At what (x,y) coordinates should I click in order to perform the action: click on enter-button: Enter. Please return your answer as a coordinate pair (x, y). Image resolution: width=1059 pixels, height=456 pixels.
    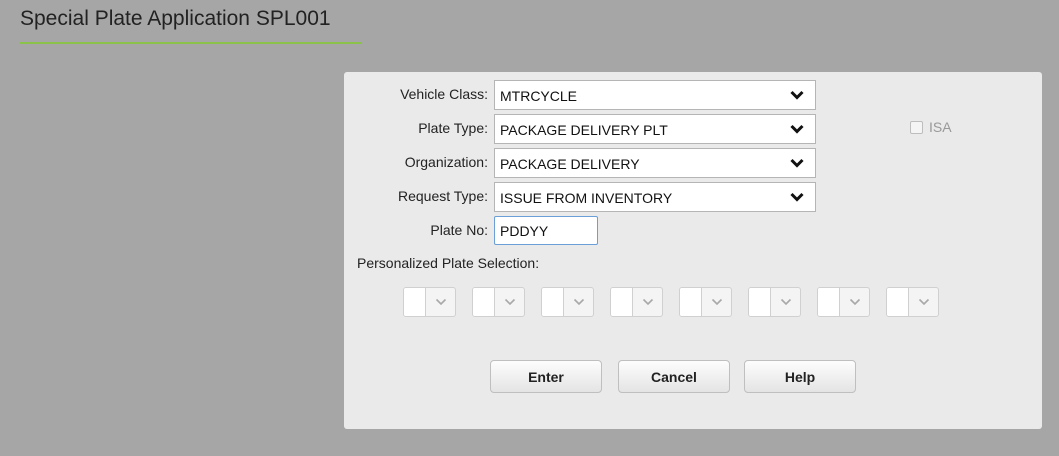
    Looking at the image, I should click on (546, 376).